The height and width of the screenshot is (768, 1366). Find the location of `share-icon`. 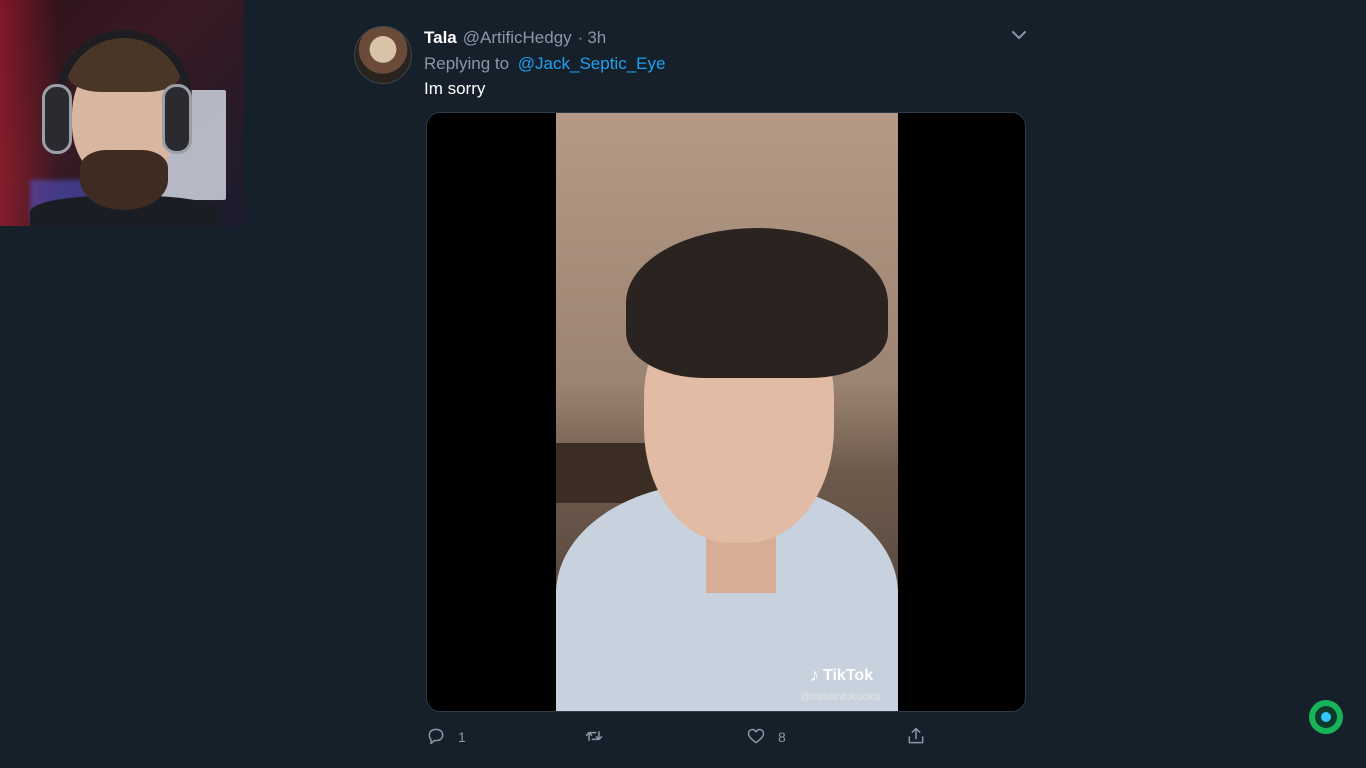

share-icon is located at coordinates (916, 737).